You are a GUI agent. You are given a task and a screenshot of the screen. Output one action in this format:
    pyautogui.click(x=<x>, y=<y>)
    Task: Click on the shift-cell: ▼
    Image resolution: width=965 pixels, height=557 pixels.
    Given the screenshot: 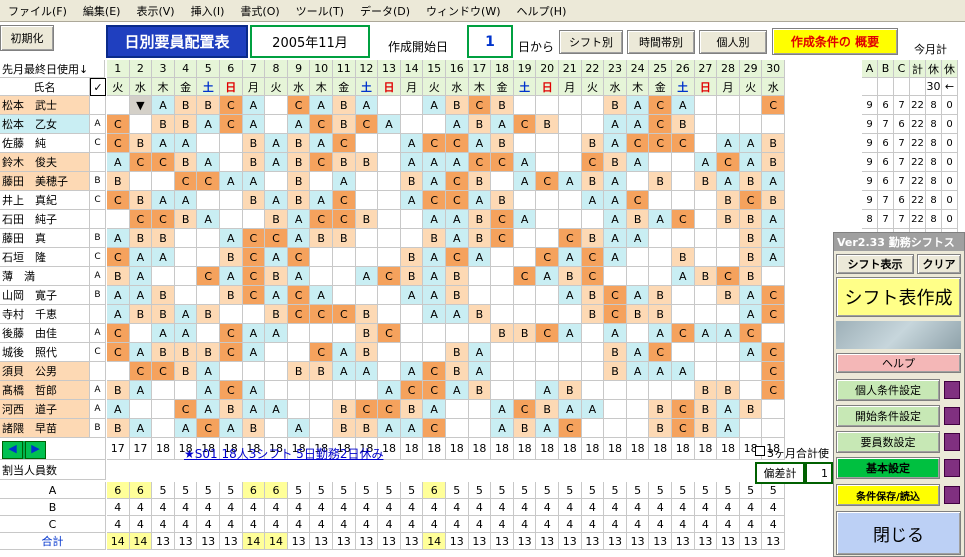 What is the action you would take?
    pyautogui.click(x=141, y=105)
    